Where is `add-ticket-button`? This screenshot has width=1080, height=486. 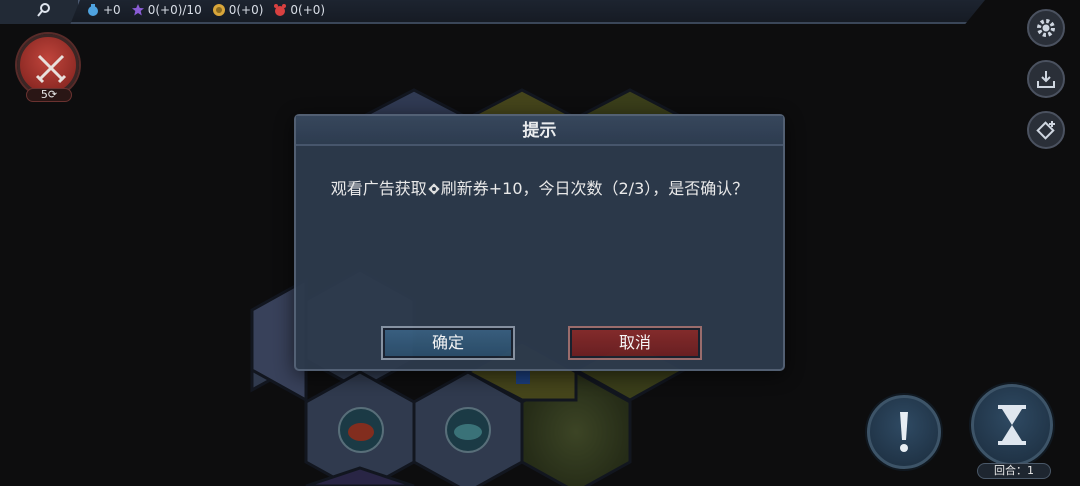 add-ticket-button is located at coordinates (1046, 130).